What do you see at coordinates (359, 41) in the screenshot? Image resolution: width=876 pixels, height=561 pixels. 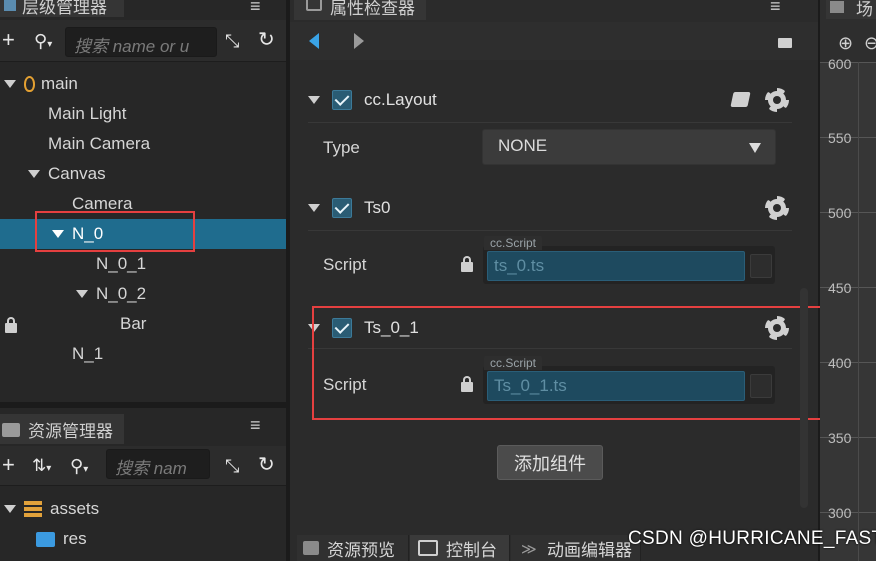 I see `forward-arrow-icon` at bounding box center [359, 41].